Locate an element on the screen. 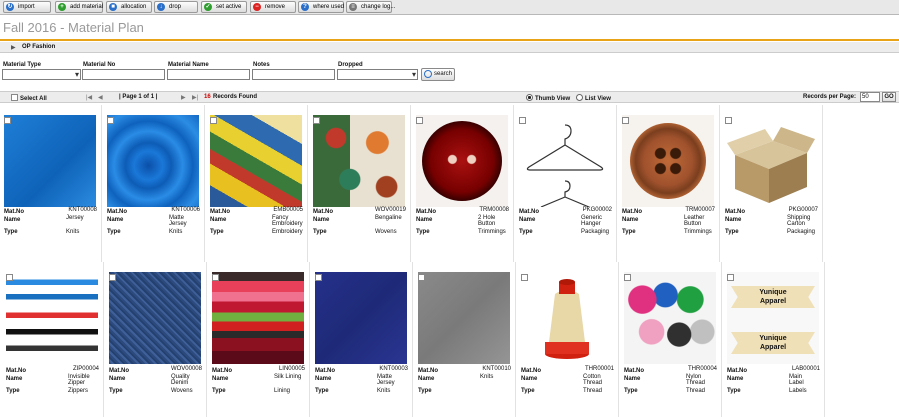 The height and width of the screenshot is (417, 899). select-all-checkbox is located at coordinates (14, 97).